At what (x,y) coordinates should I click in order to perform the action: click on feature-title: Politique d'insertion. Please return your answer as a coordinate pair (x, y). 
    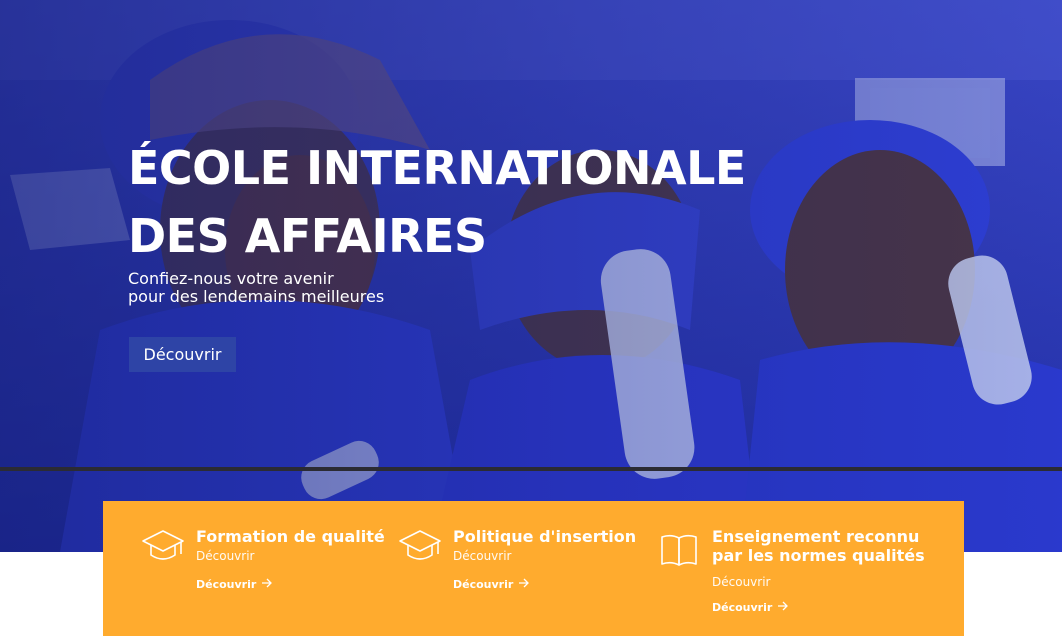
    Looking at the image, I should click on (544, 536).